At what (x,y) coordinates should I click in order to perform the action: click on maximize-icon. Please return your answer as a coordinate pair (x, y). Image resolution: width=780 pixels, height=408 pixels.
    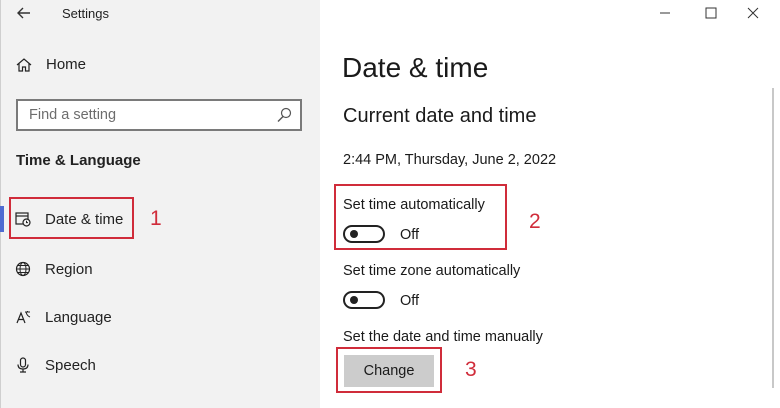
    Looking at the image, I should click on (711, 13).